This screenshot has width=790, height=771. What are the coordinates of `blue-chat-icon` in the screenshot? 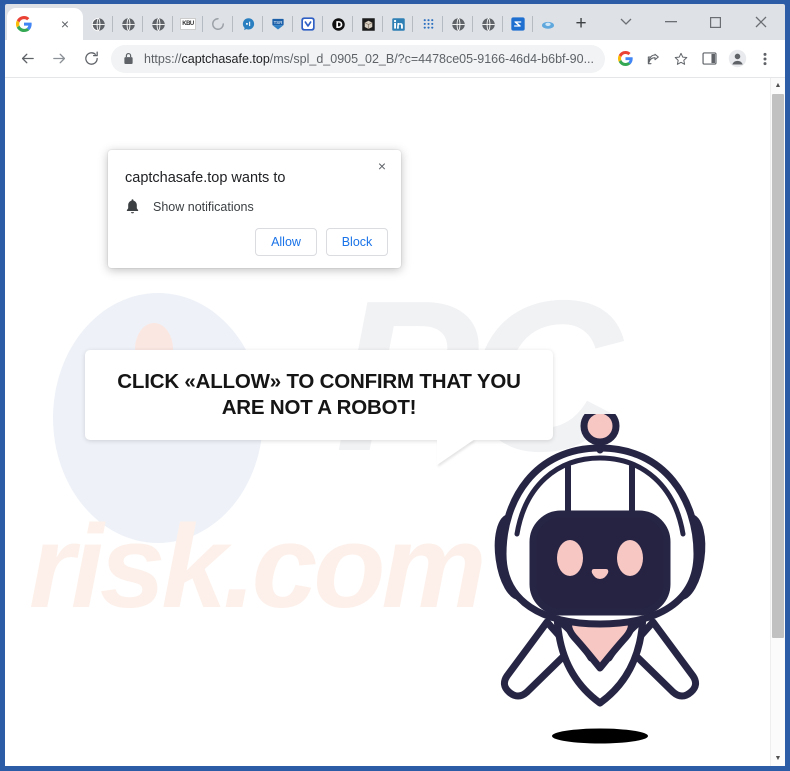 It's located at (248, 23).